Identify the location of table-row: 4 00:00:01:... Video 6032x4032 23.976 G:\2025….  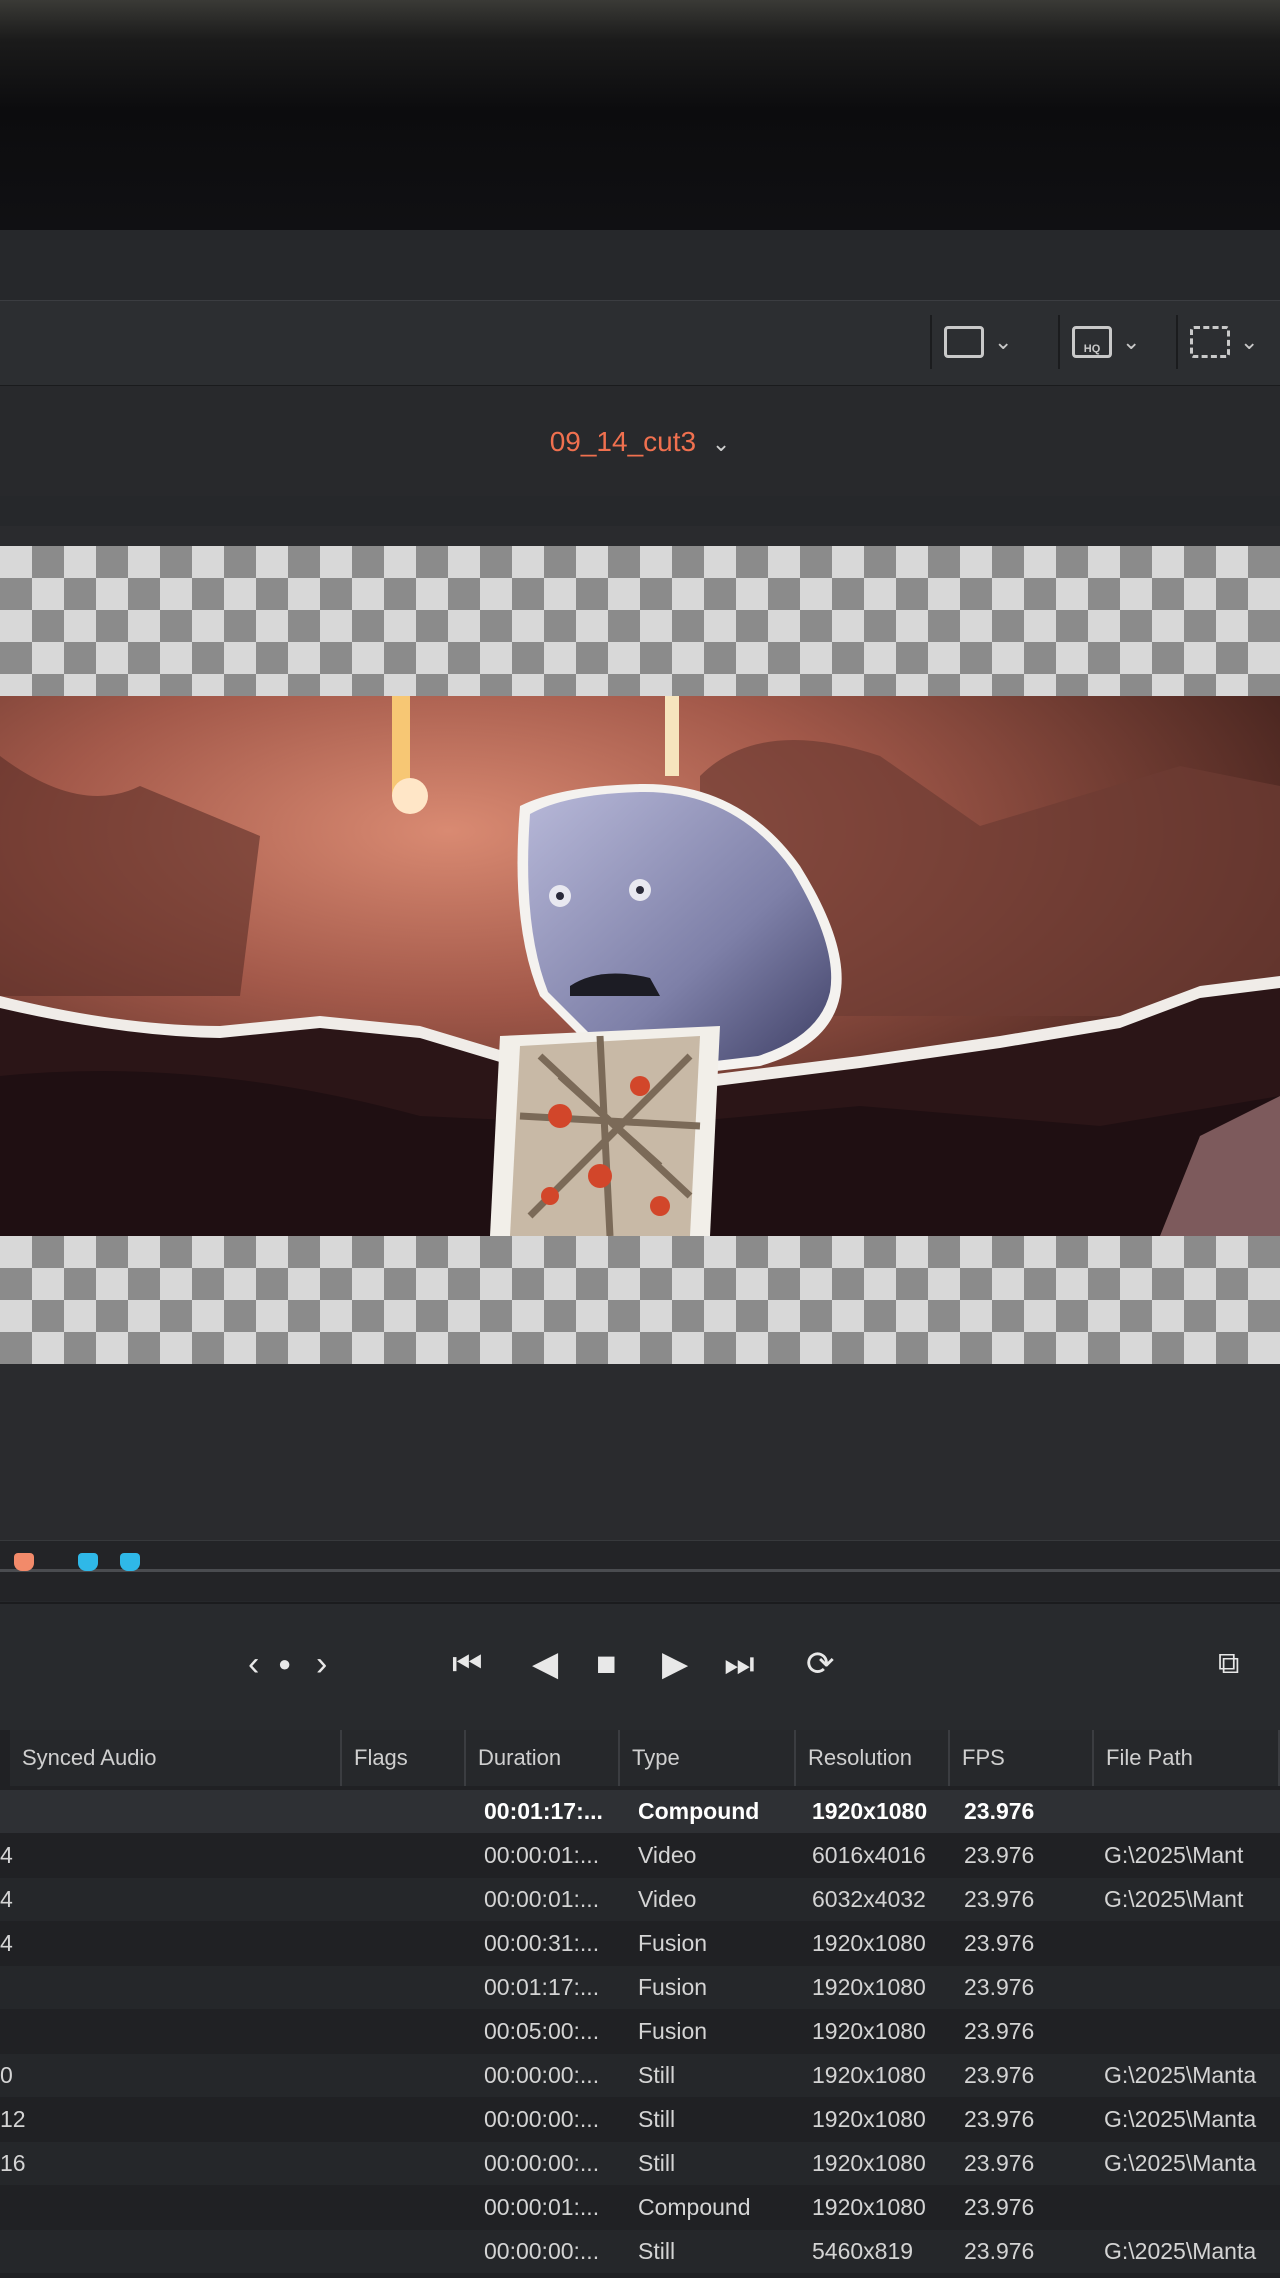
(640, 1899).